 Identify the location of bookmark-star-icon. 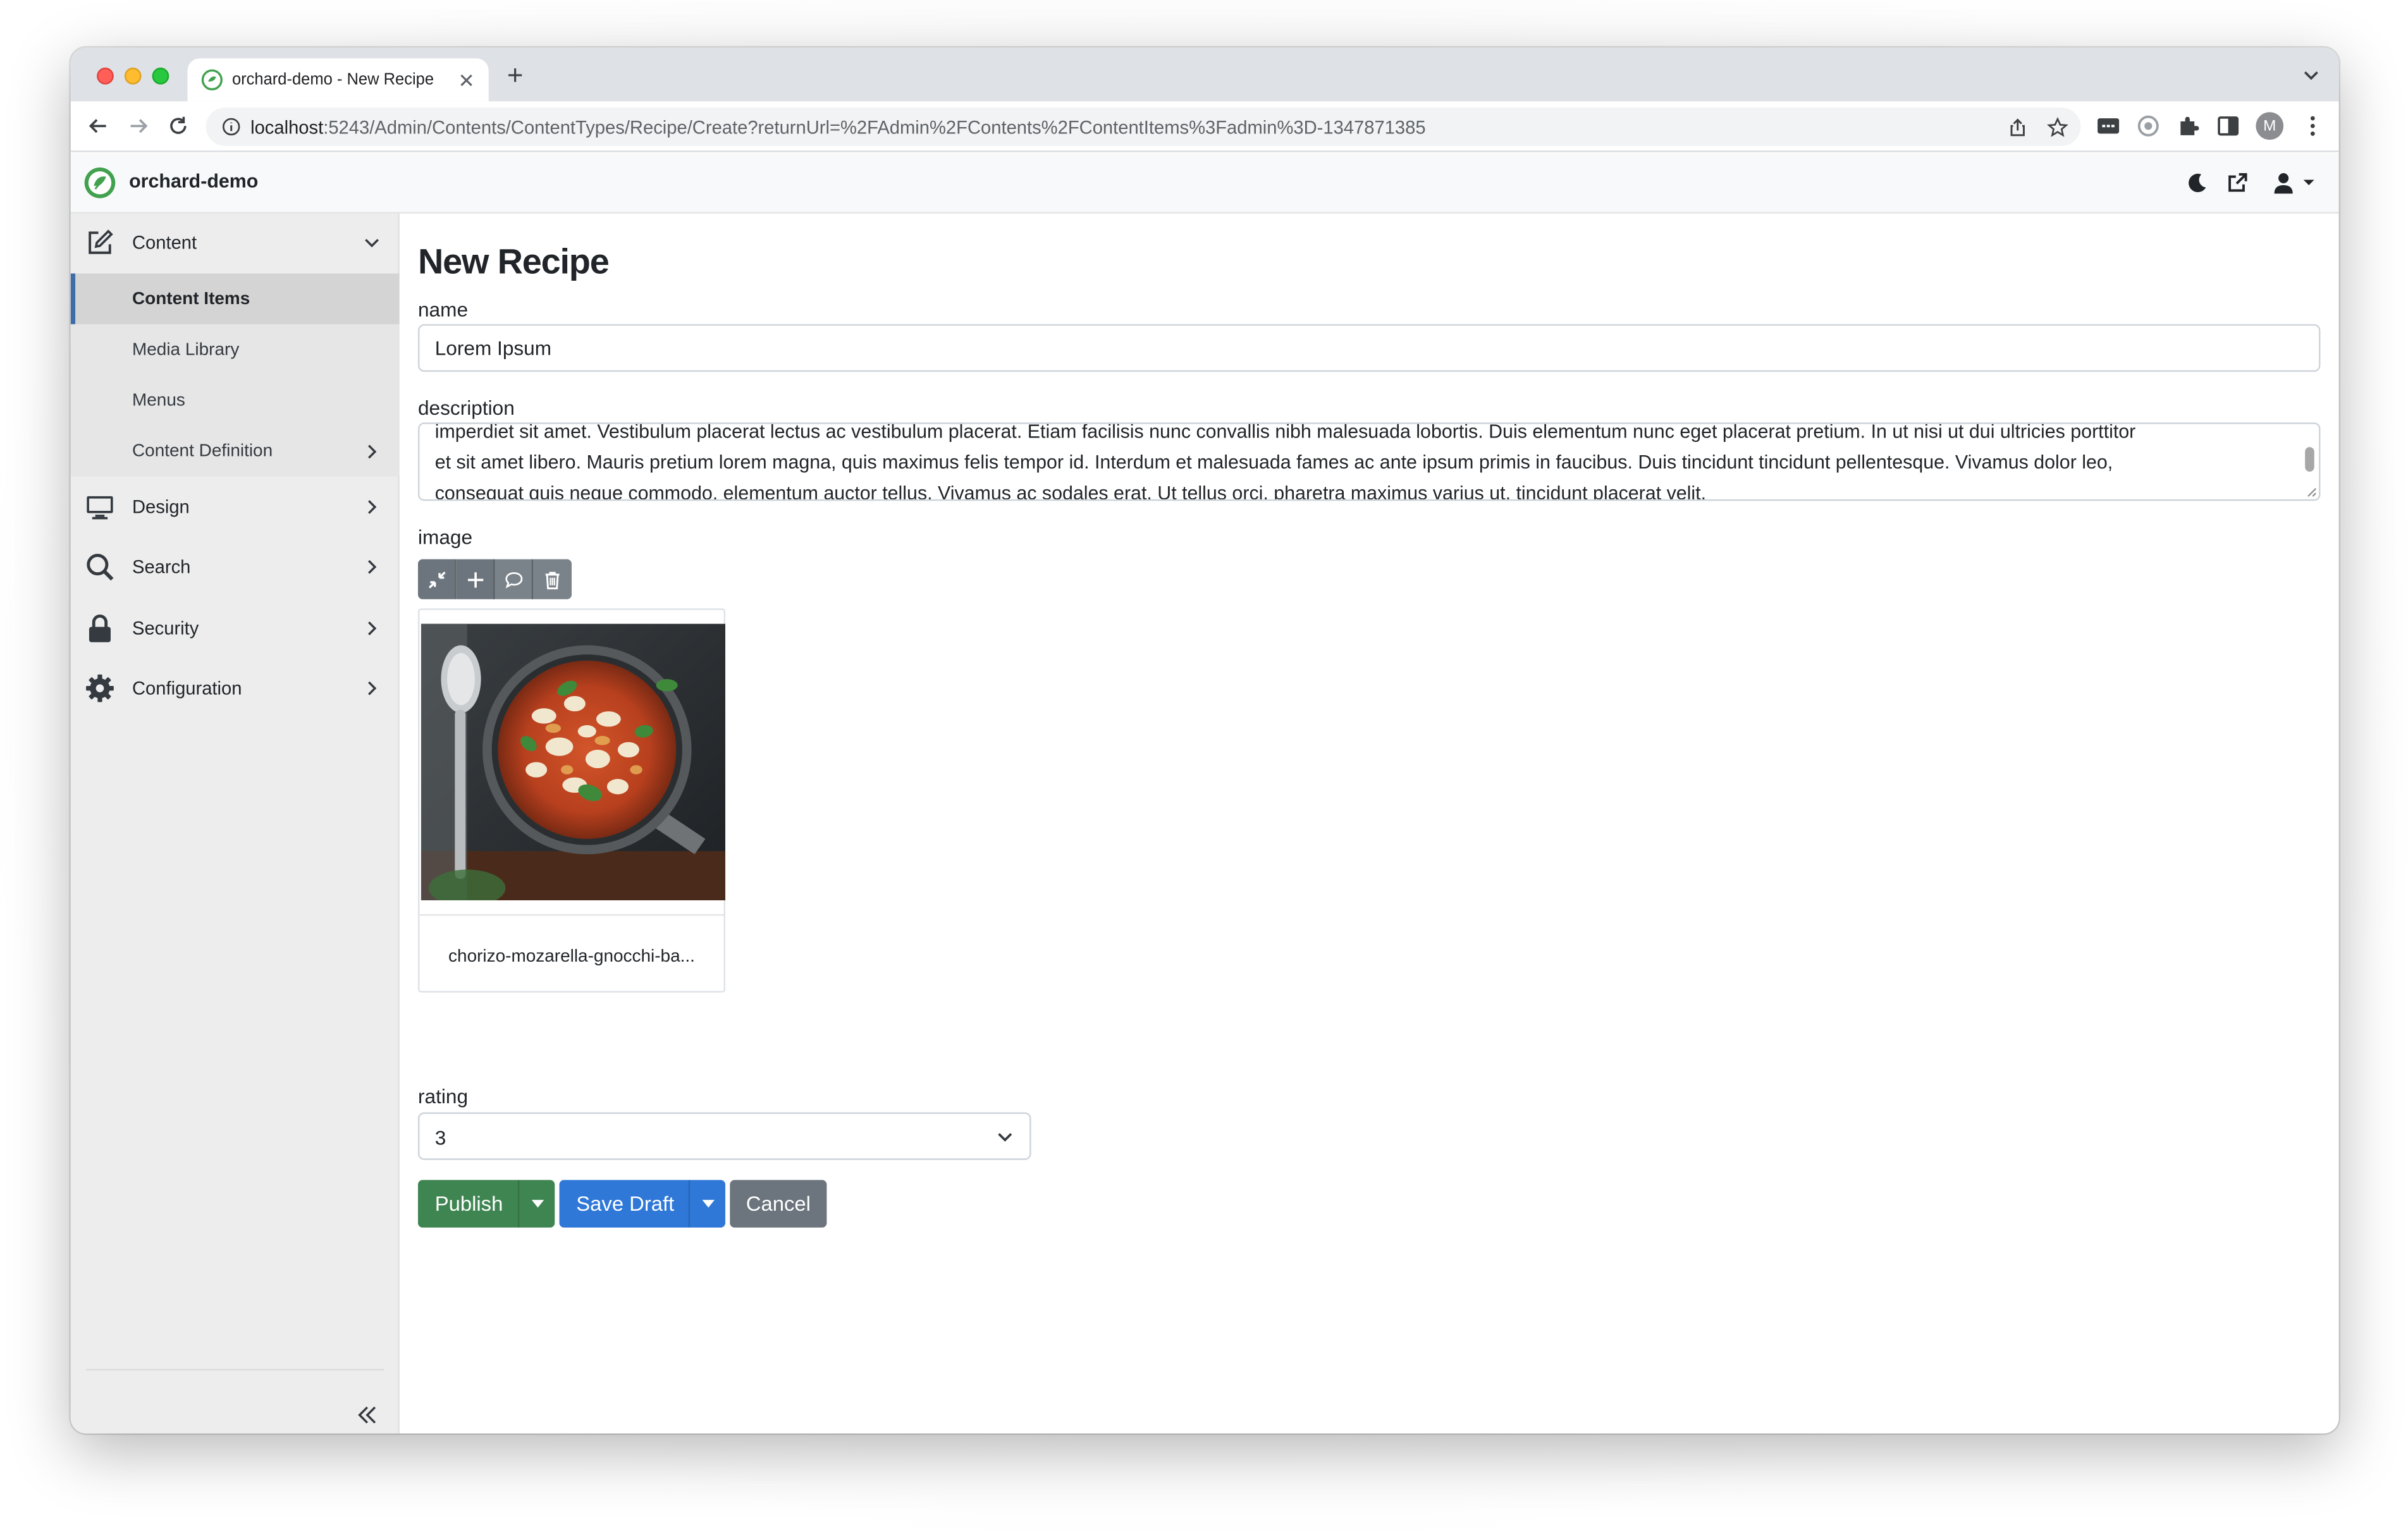
(2057, 127).